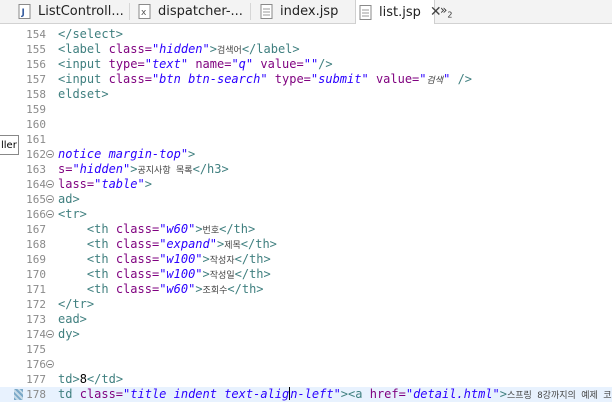  What do you see at coordinates (127, 154) in the screenshot?
I see `code-text: notice margin-top">` at bounding box center [127, 154].